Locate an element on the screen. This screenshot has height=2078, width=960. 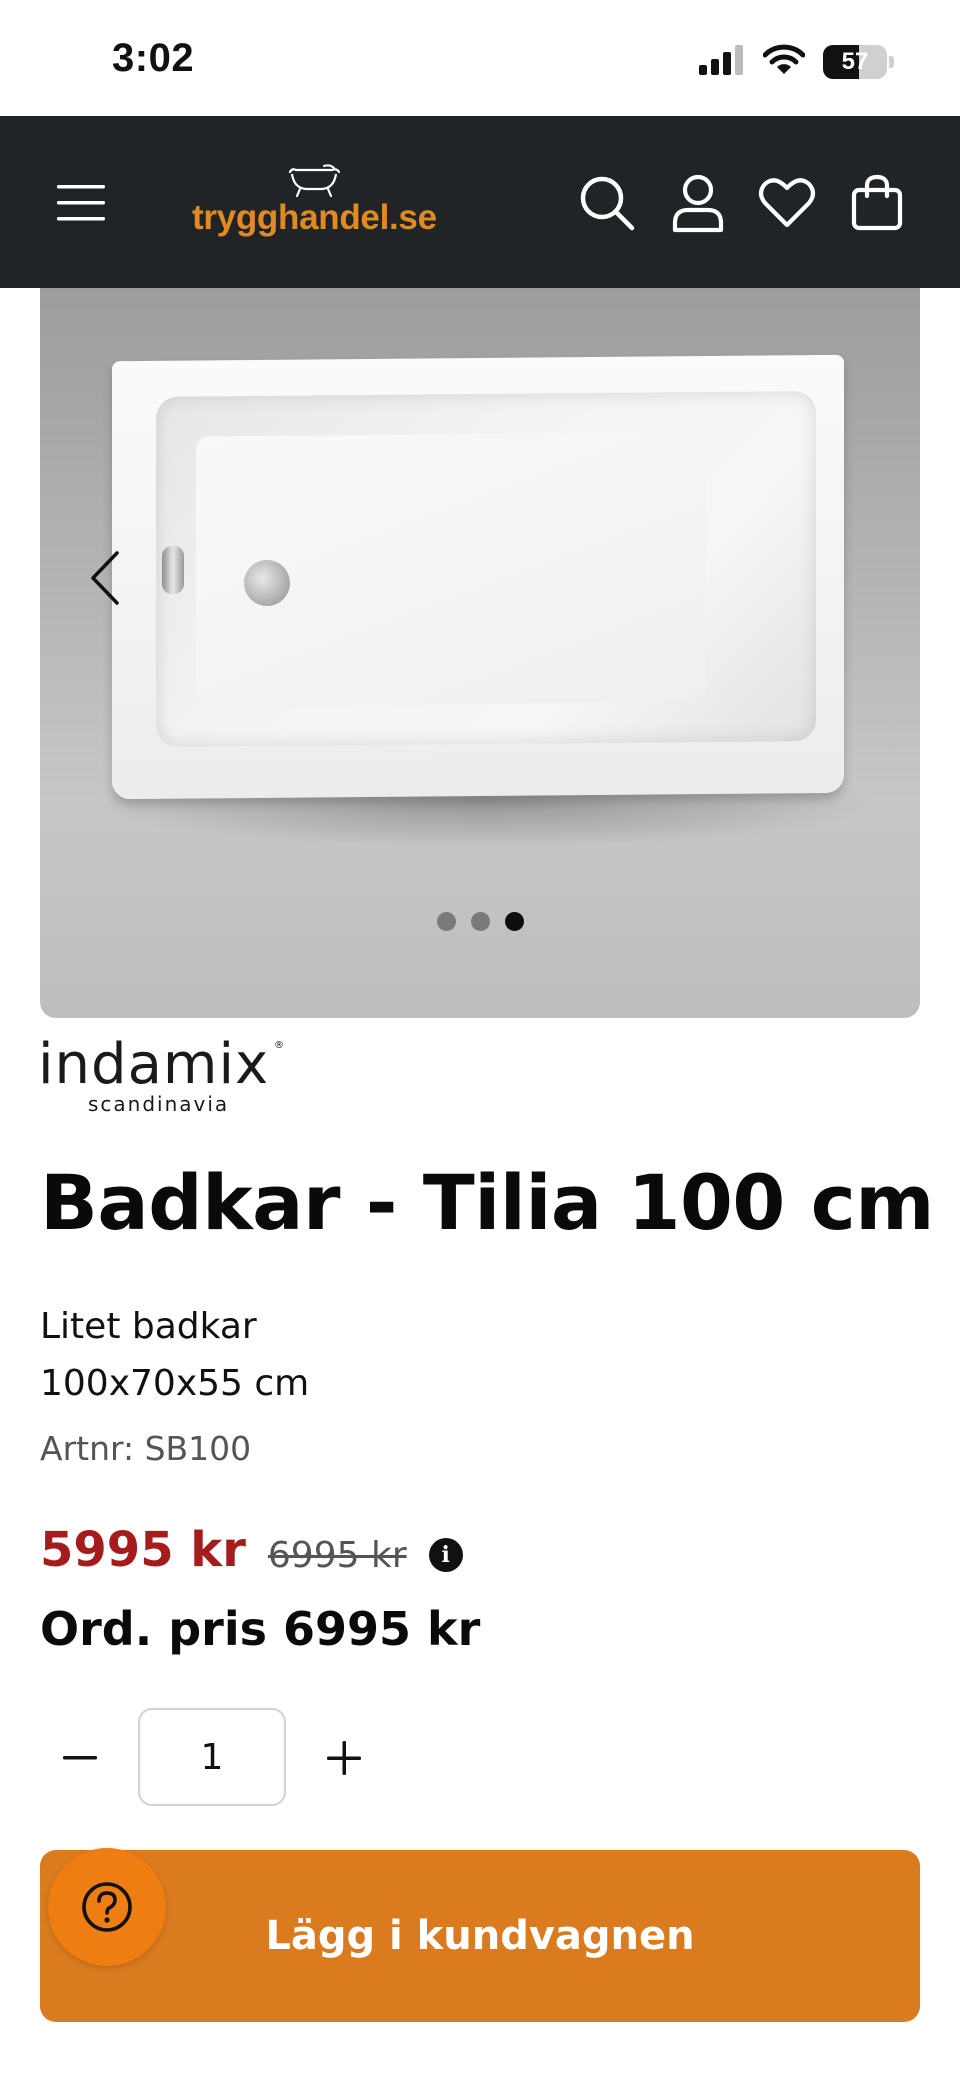
site-logo: trygghandel.se is located at coordinates (317, 204).